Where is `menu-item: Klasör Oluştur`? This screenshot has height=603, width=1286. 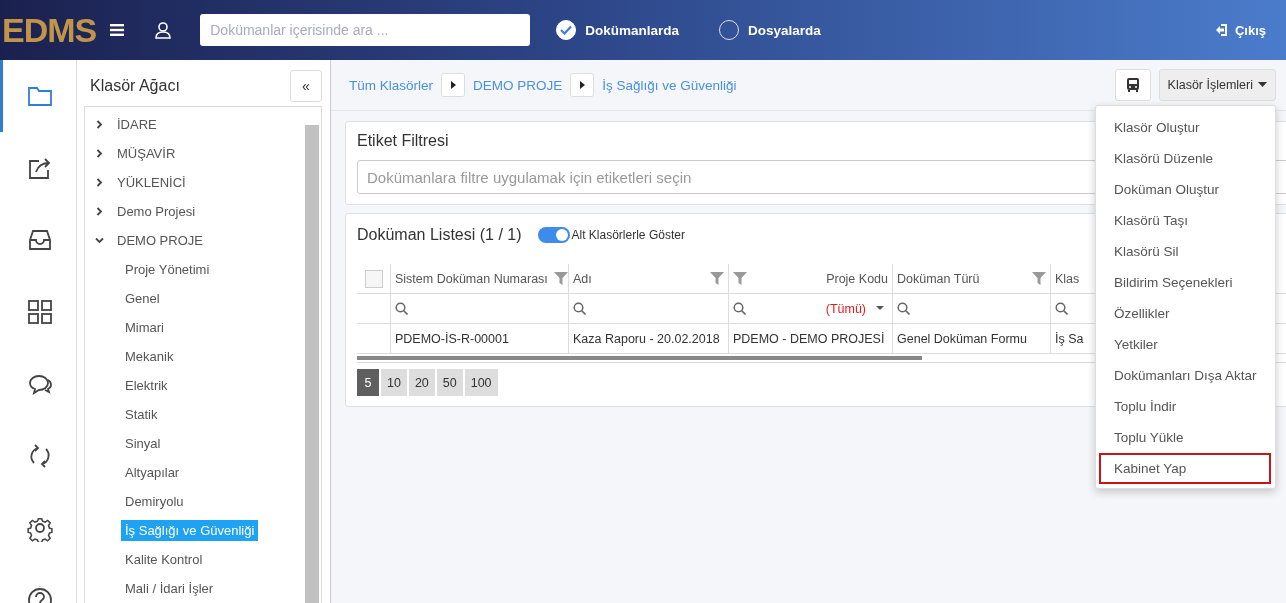
menu-item: Klasör Oluştur is located at coordinates (1185, 127).